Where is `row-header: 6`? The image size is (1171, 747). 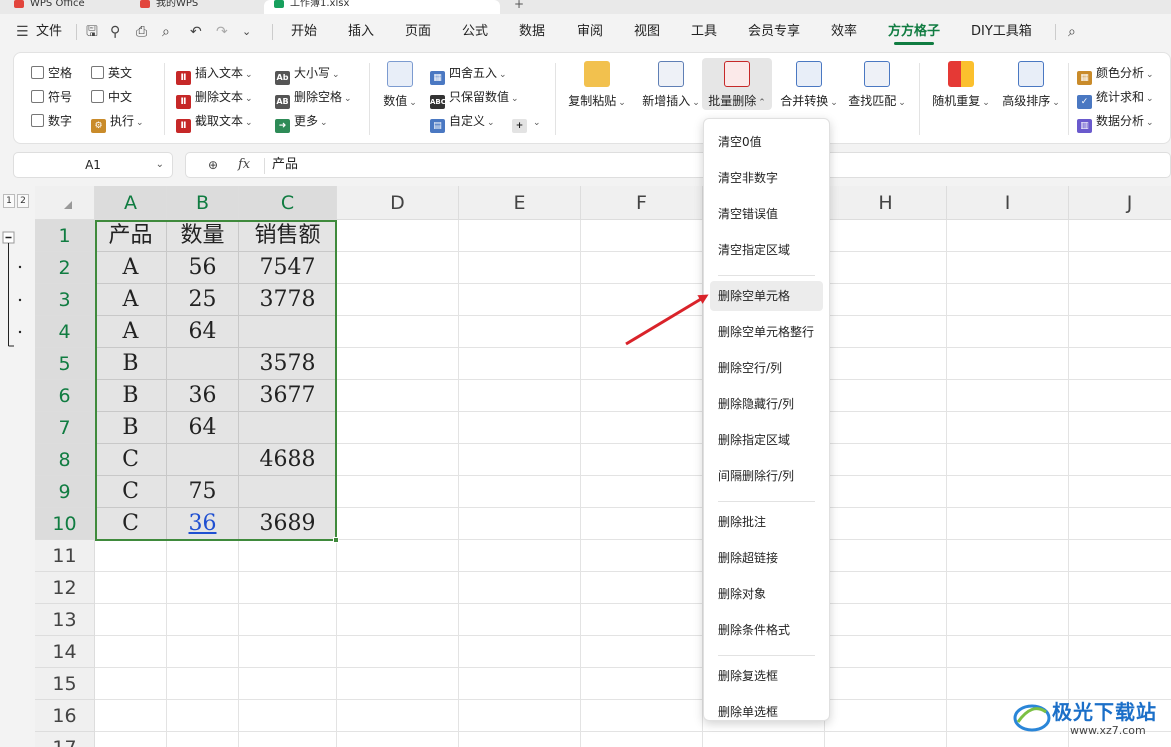 row-header: 6 is located at coordinates (65, 396).